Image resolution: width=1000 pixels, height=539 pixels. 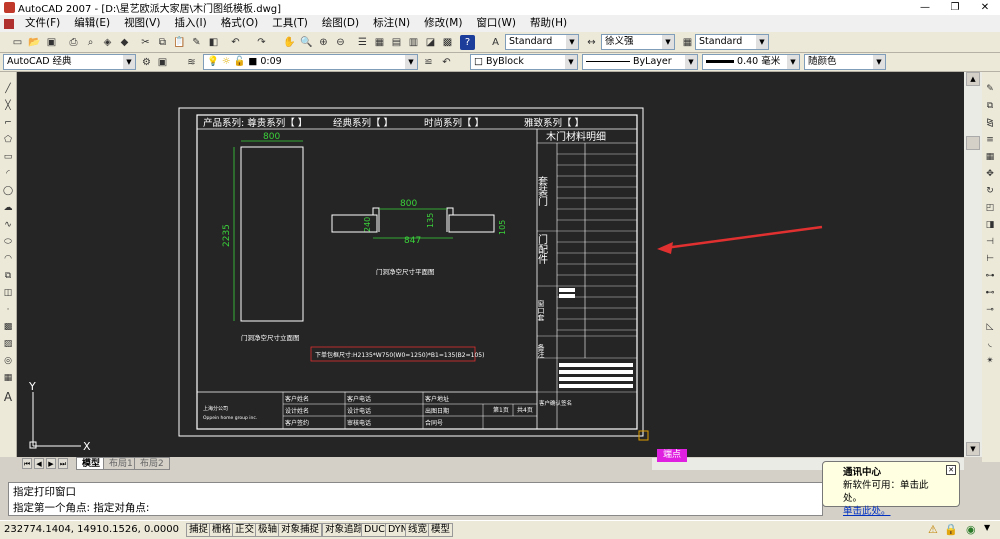 What do you see at coordinates (39, 463) in the screenshot?
I see `prev-tab-icon: ◀` at bounding box center [39, 463].